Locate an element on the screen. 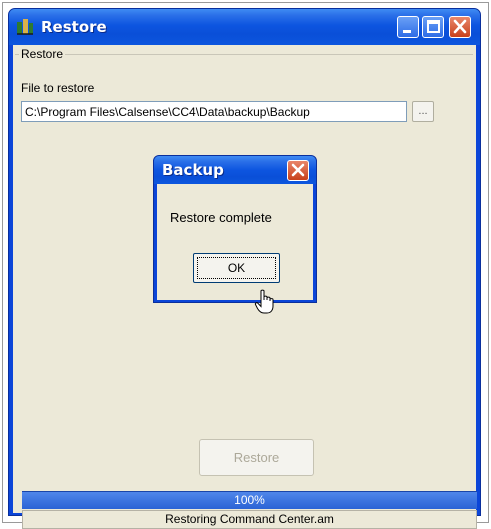  dialog-title-bar: Backup is located at coordinates (235, 170).